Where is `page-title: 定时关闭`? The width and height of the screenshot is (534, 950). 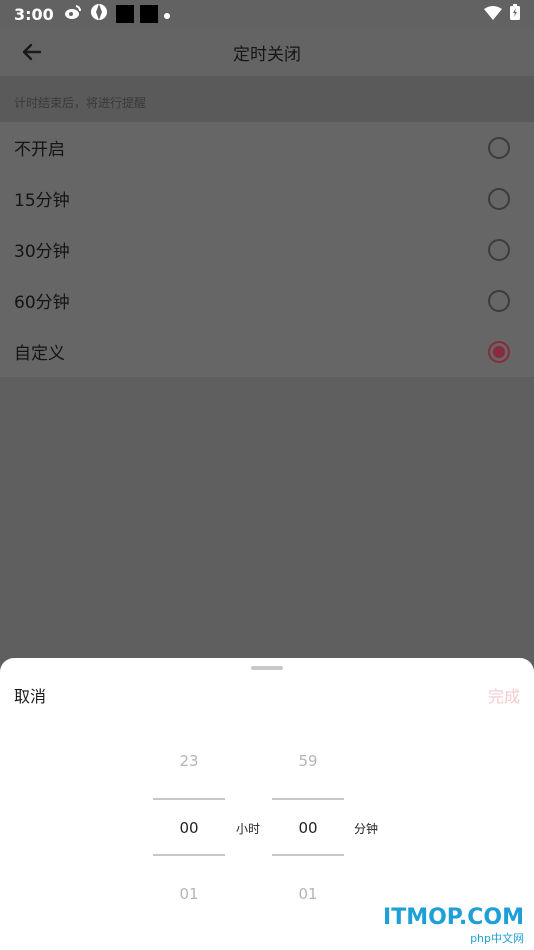 page-title: 定时关闭 is located at coordinates (267, 54).